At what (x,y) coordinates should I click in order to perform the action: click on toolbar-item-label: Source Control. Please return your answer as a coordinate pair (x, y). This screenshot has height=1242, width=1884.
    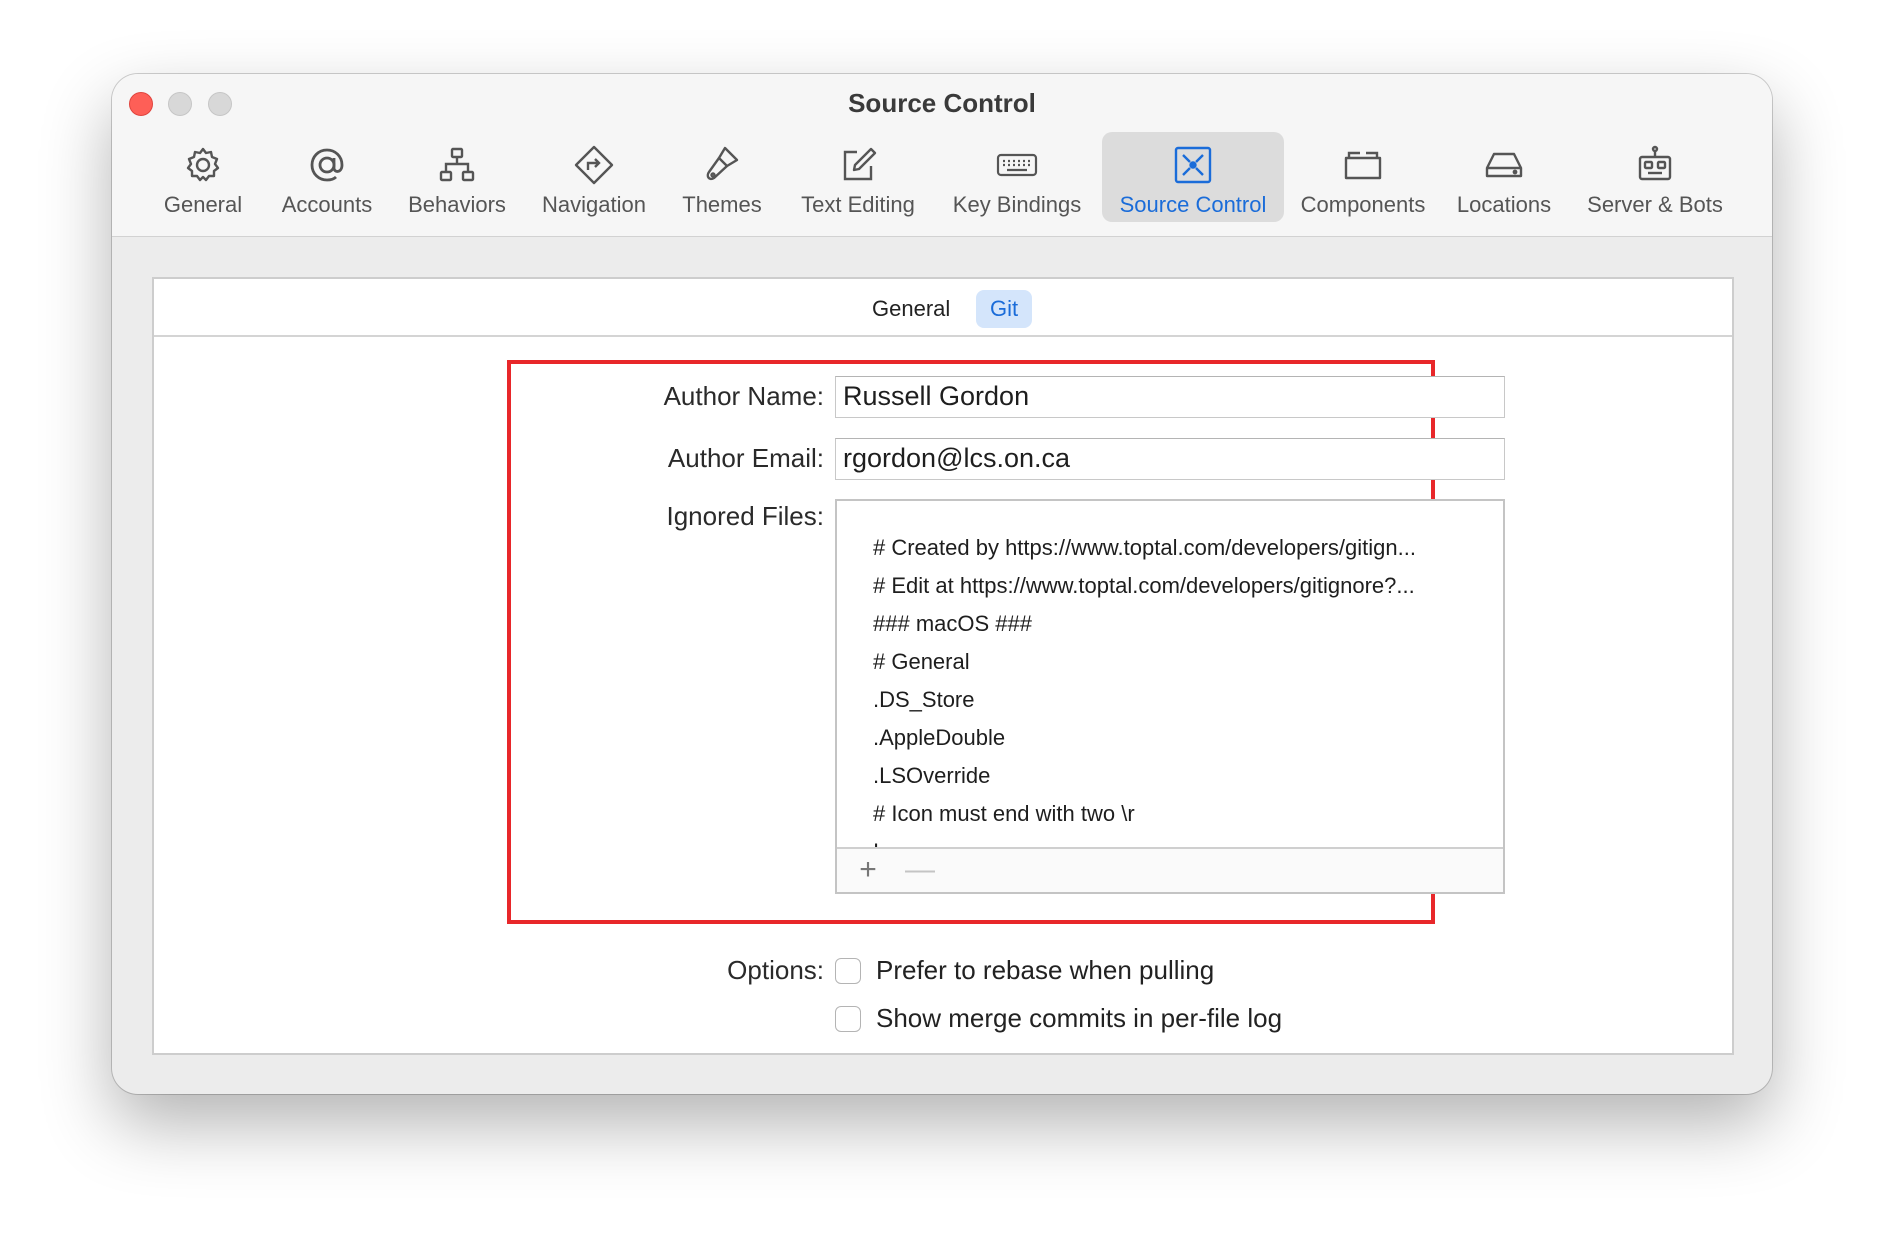
    Looking at the image, I should click on (1193, 204).